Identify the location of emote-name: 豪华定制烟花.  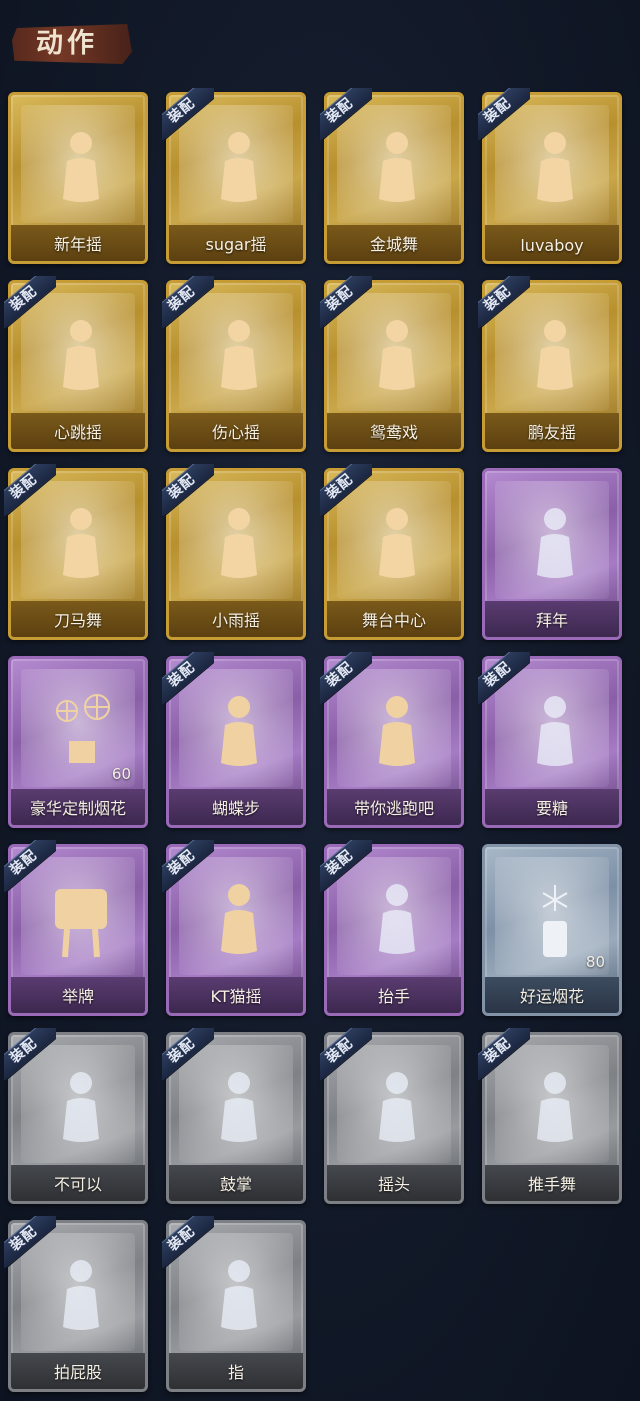
(77, 808).